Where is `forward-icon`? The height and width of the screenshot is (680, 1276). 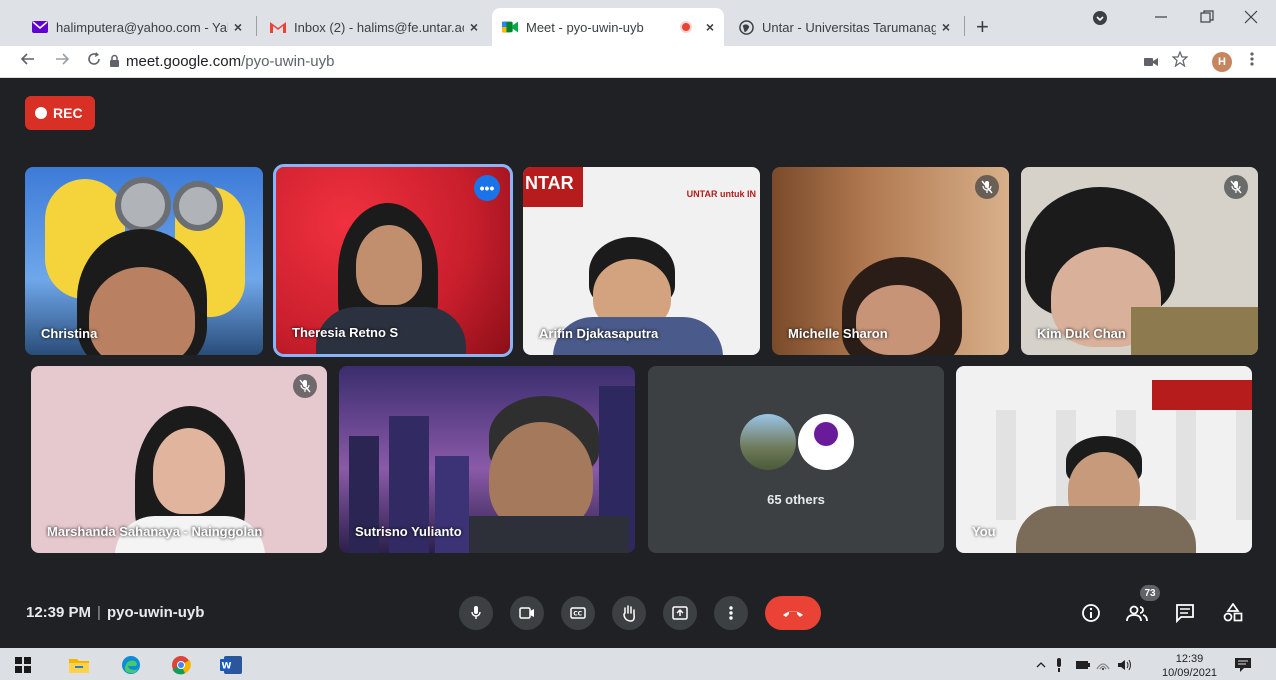 forward-icon is located at coordinates (62, 61).